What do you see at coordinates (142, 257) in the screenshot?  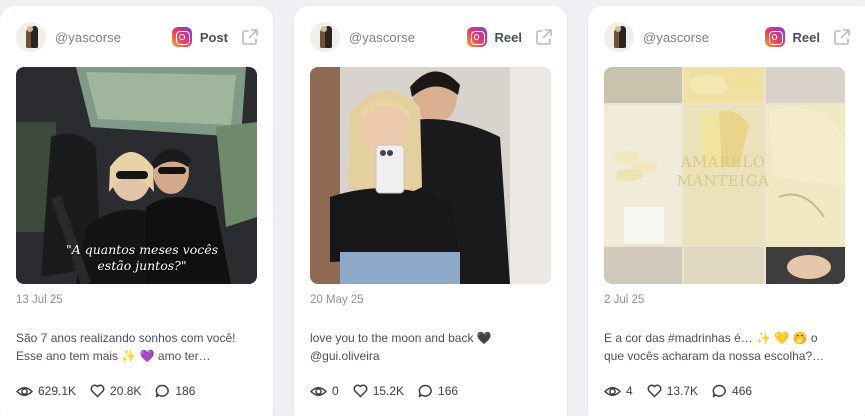 I see `photo-overlay-text: "A quantos meses vocês estão juntos?"` at bounding box center [142, 257].